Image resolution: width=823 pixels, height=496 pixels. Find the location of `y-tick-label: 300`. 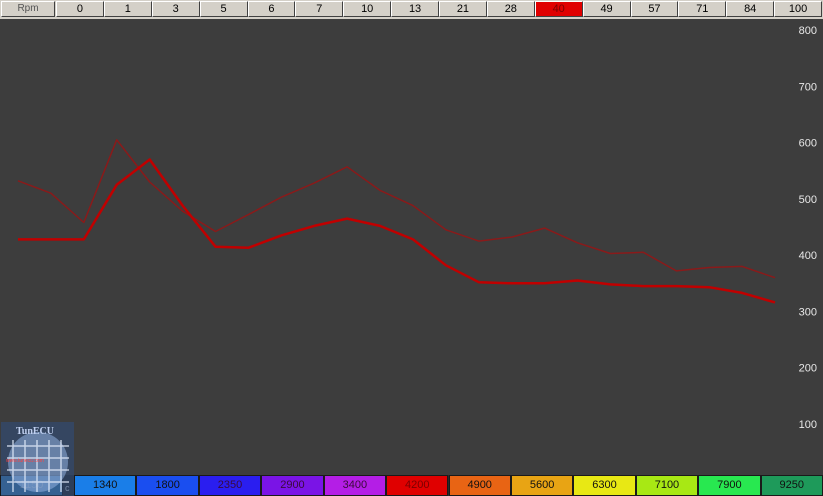

y-tick-label: 300 is located at coordinates (808, 312).